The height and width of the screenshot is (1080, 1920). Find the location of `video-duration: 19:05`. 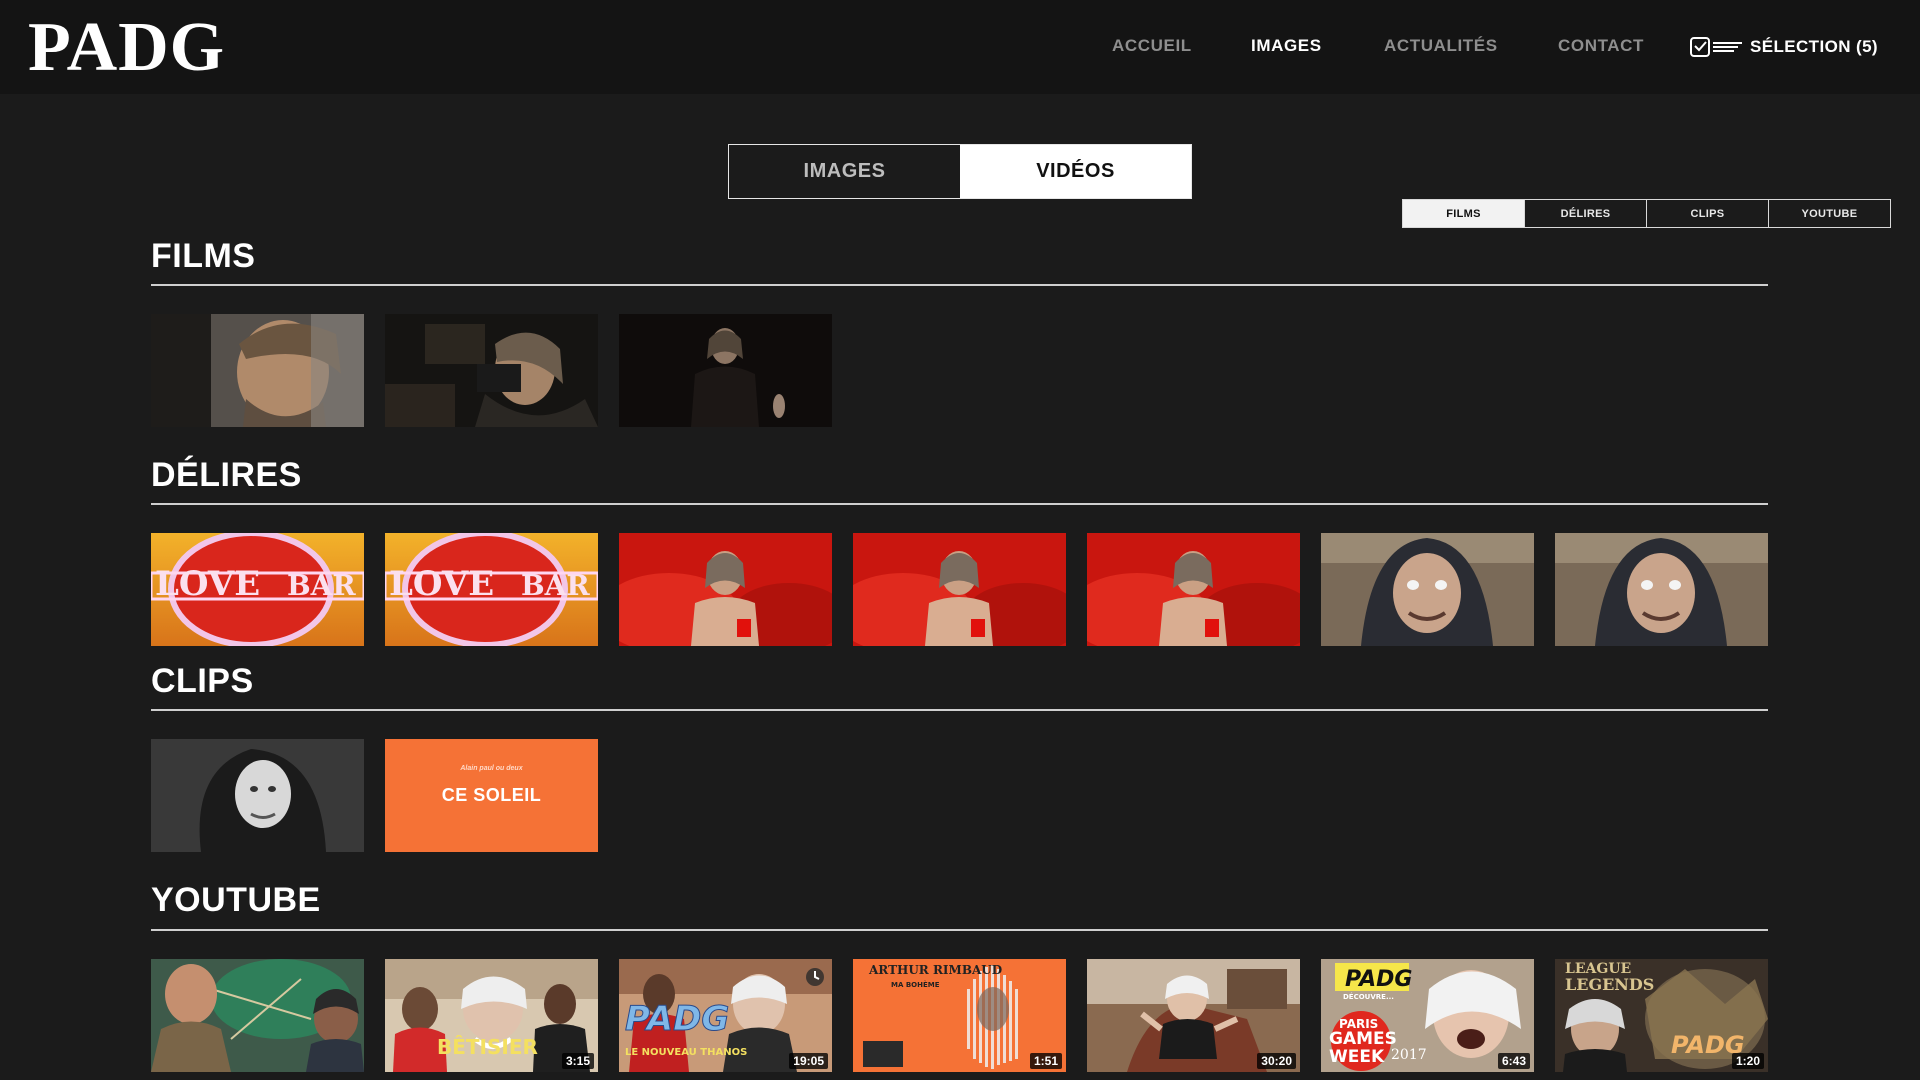

video-duration: 19:05 is located at coordinates (808, 1061).